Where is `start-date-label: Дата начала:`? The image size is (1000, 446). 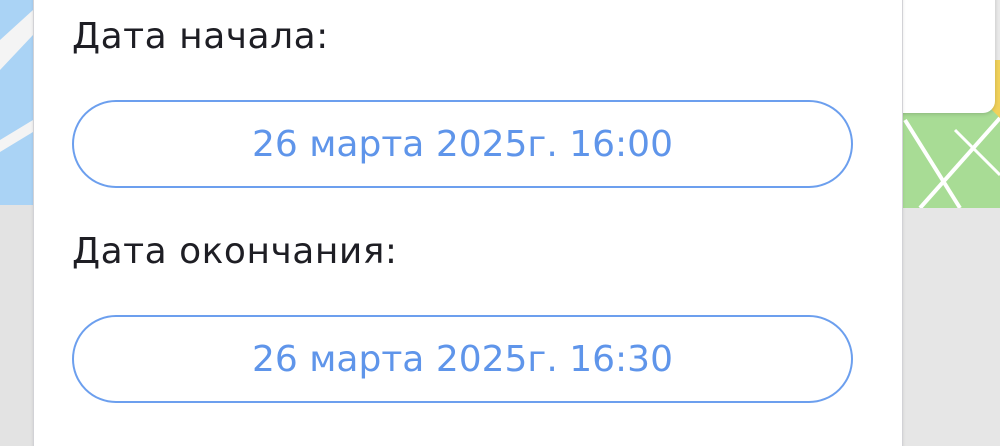
start-date-label: Дата начала: is located at coordinates (200, 36).